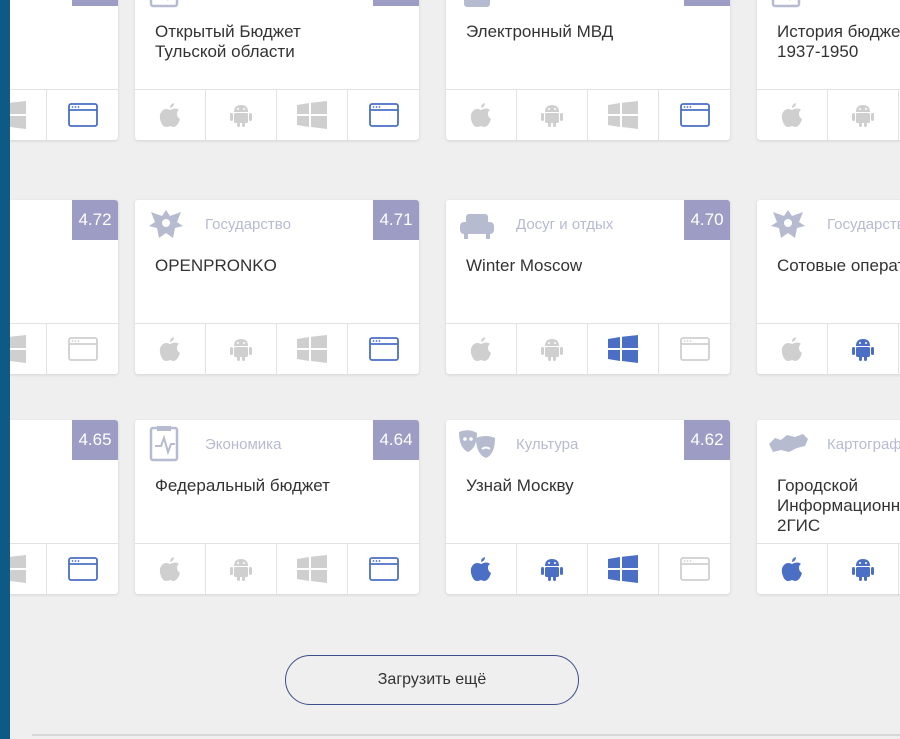 Image resolution: width=900 pixels, height=739 pixels. I want to click on app-card: Государство 4.71 OPENPRONKO, so click(277, 287).